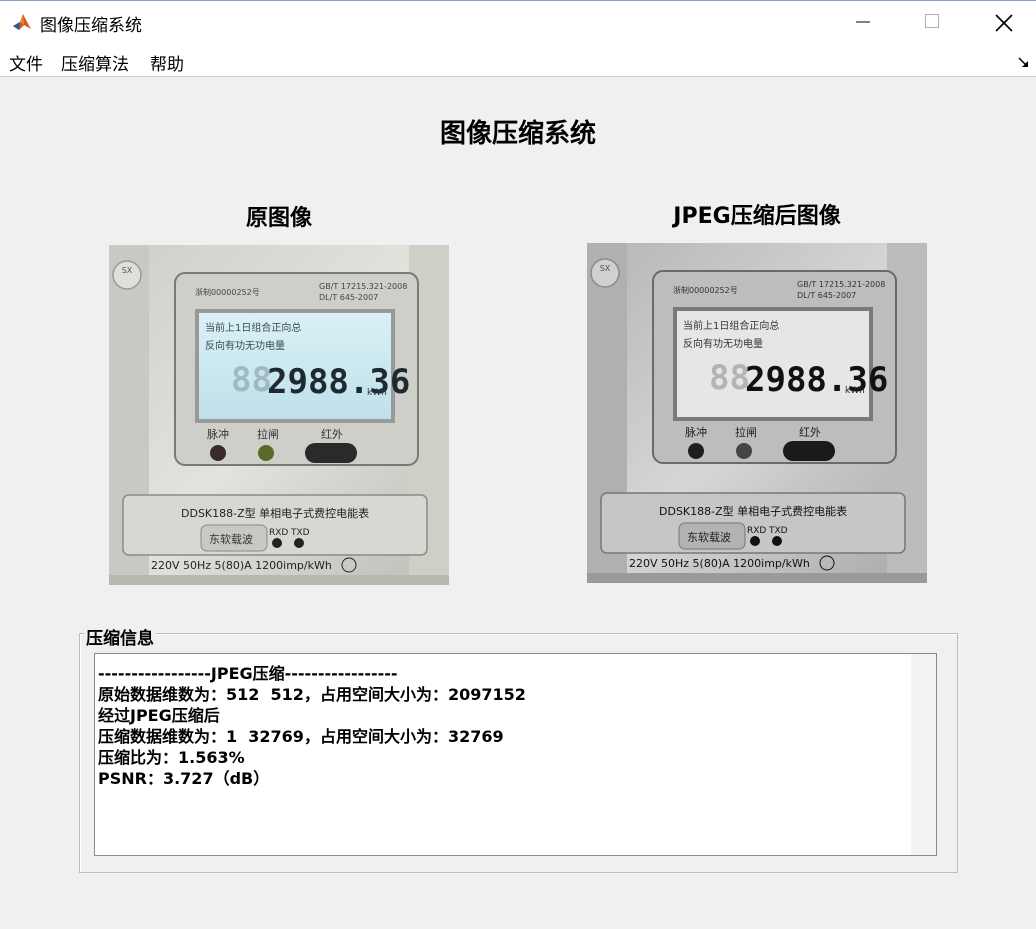 The image size is (1036, 929). I want to click on original-image-title: 原图像, so click(278, 218).